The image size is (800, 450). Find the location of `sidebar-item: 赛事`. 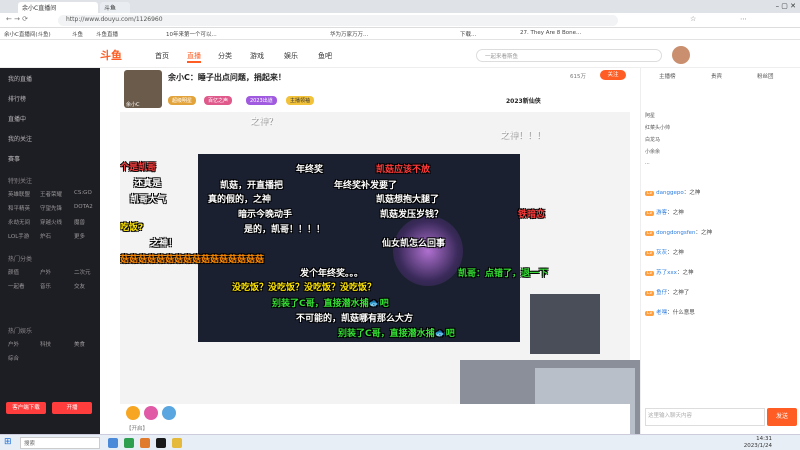

sidebar-item: 赛事 is located at coordinates (14, 158).